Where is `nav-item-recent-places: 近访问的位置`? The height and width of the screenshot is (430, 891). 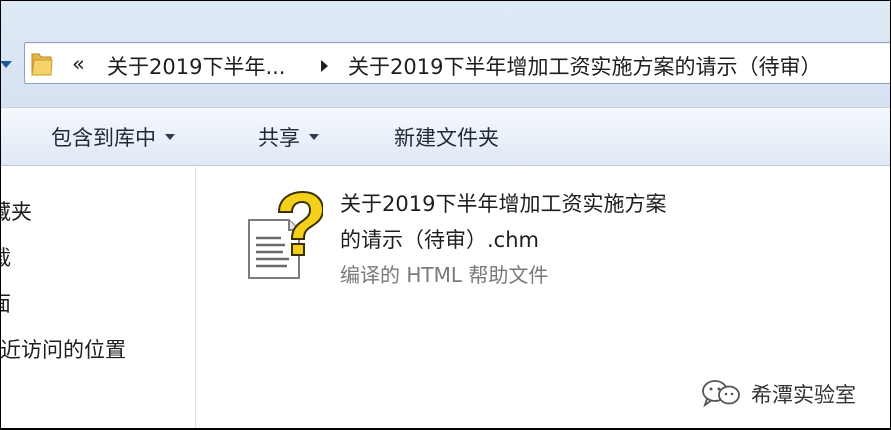 nav-item-recent-places: 近访问的位置 is located at coordinates (63, 349).